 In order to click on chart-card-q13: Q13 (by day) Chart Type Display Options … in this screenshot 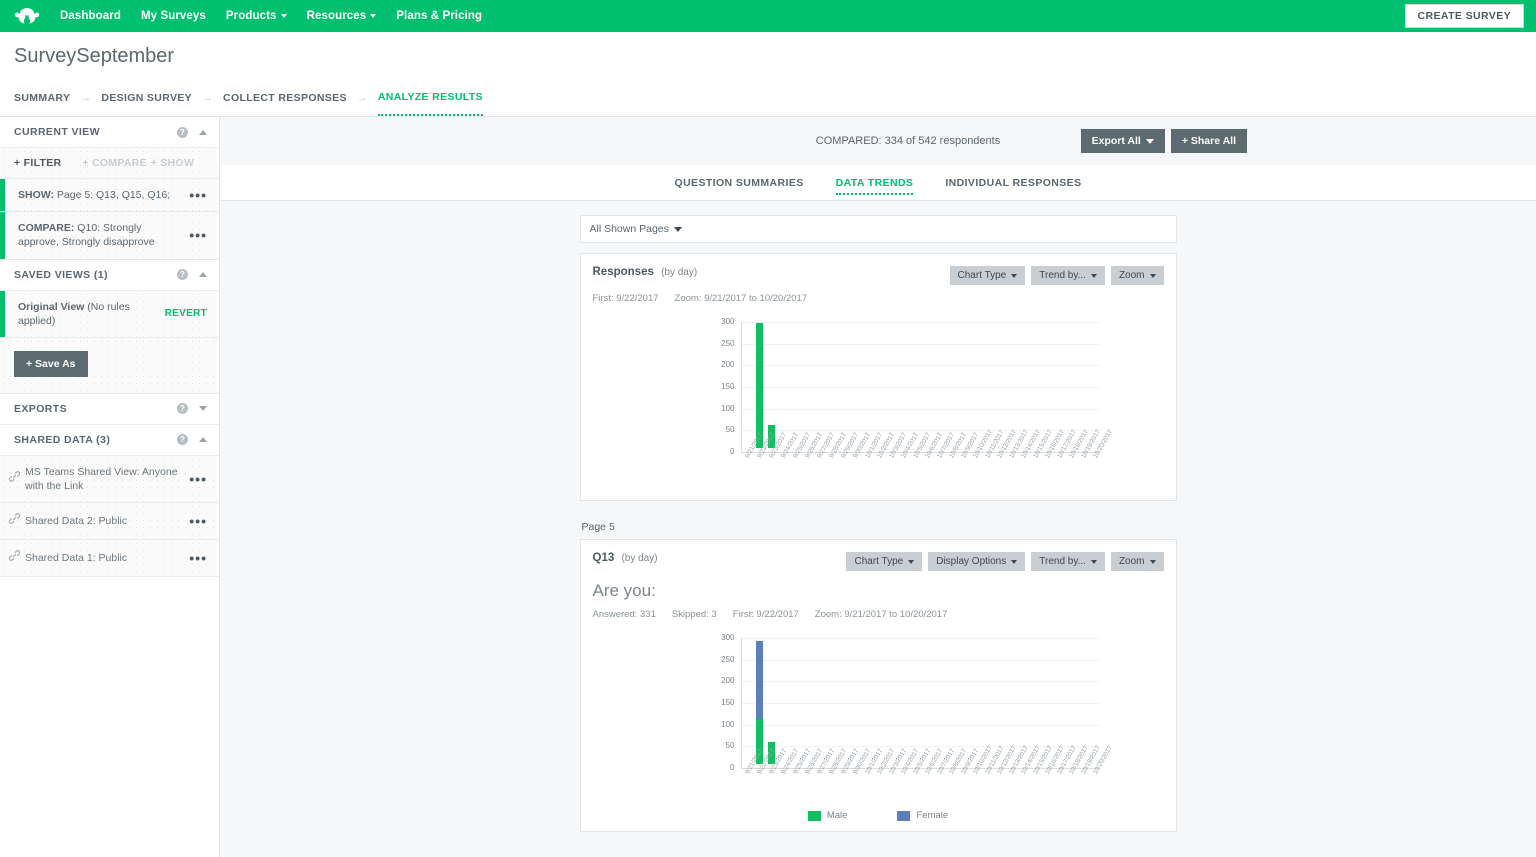, I will do `click(878, 685)`.